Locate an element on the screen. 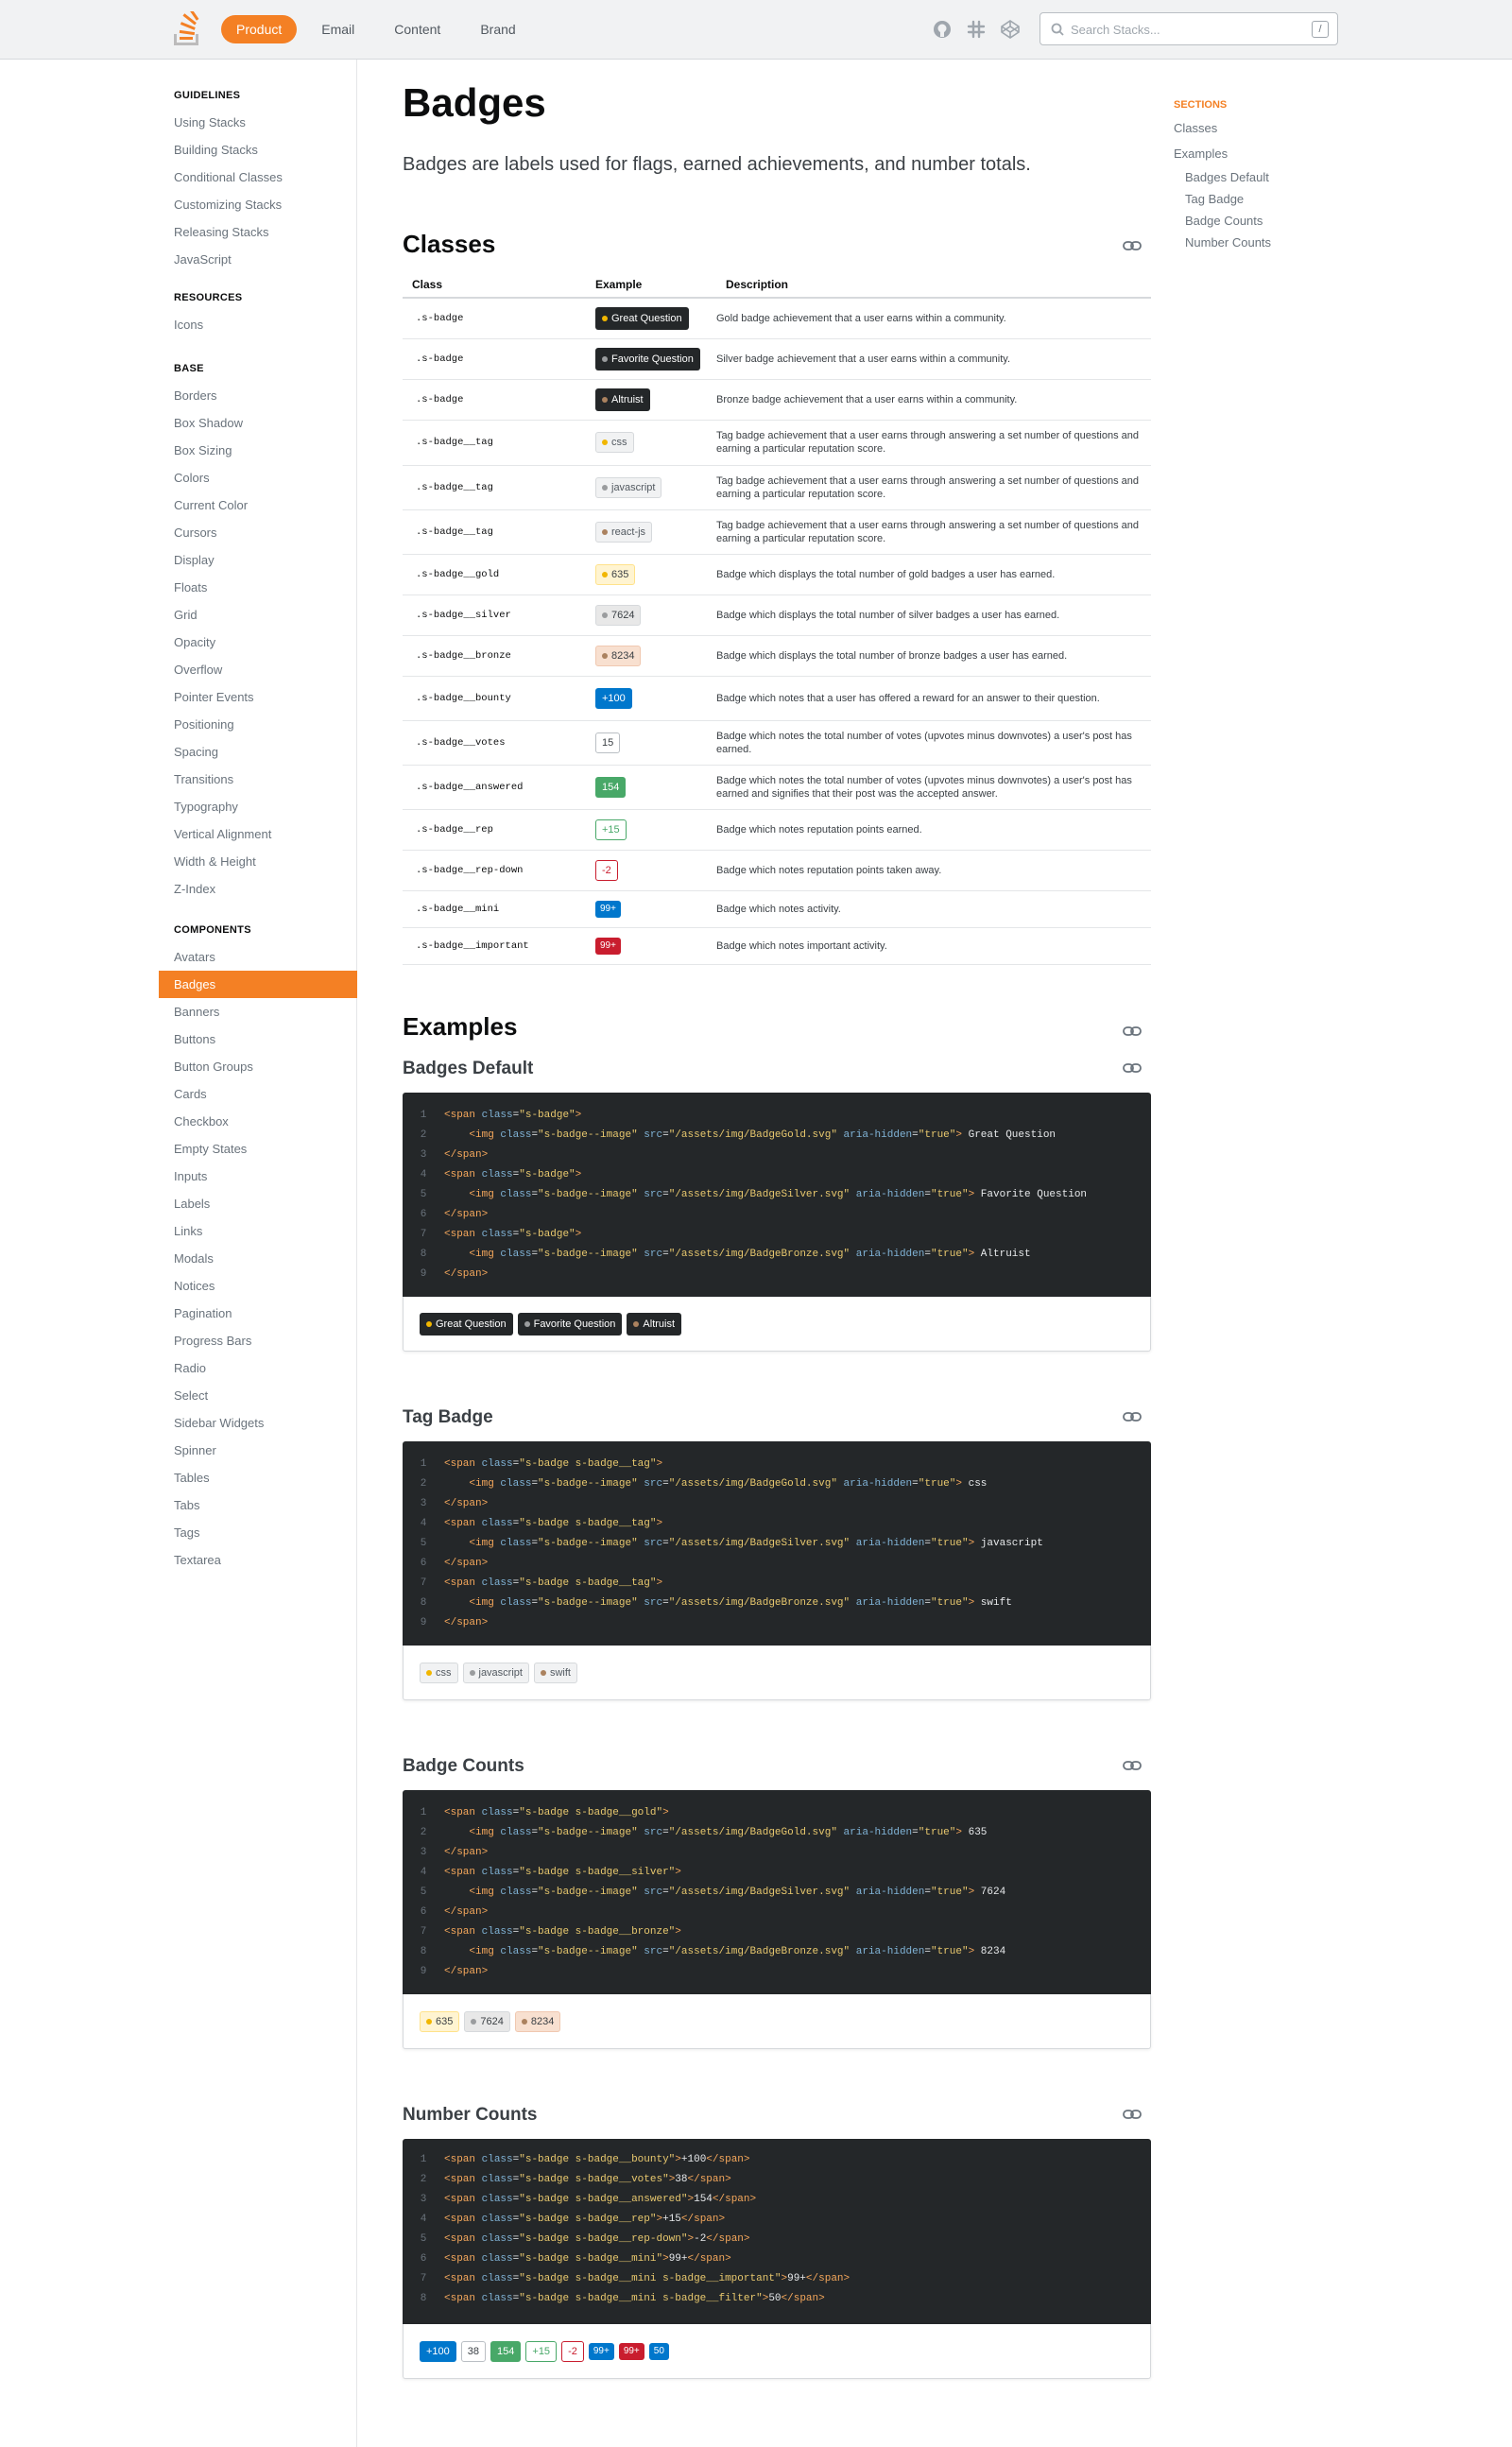 This screenshot has height=2447, width=1512. sidebar-item-overflow: Overflow is located at coordinates (178, 669).